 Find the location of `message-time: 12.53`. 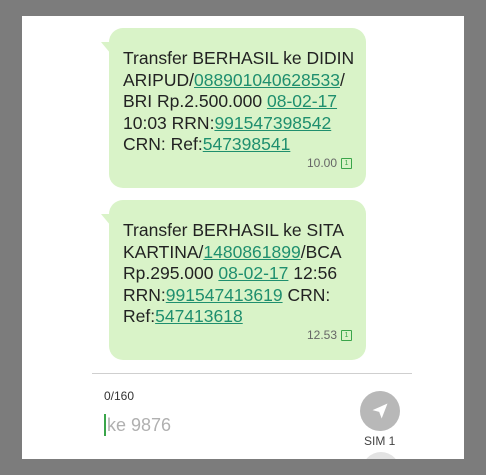

message-time: 12.53 is located at coordinates (321, 334).